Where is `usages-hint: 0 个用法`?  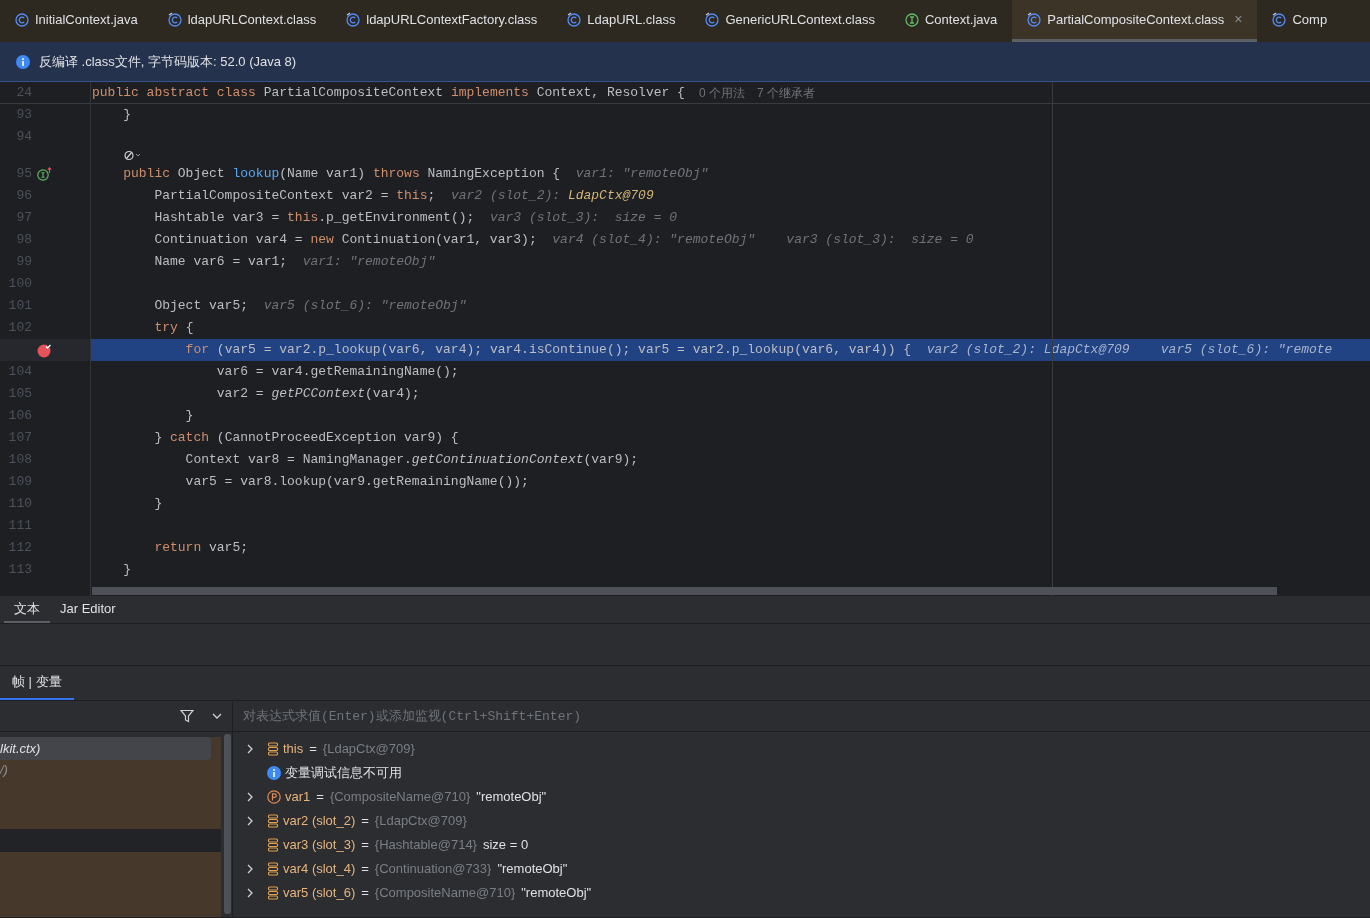 usages-hint: 0 个用法 is located at coordinates (721, 92).